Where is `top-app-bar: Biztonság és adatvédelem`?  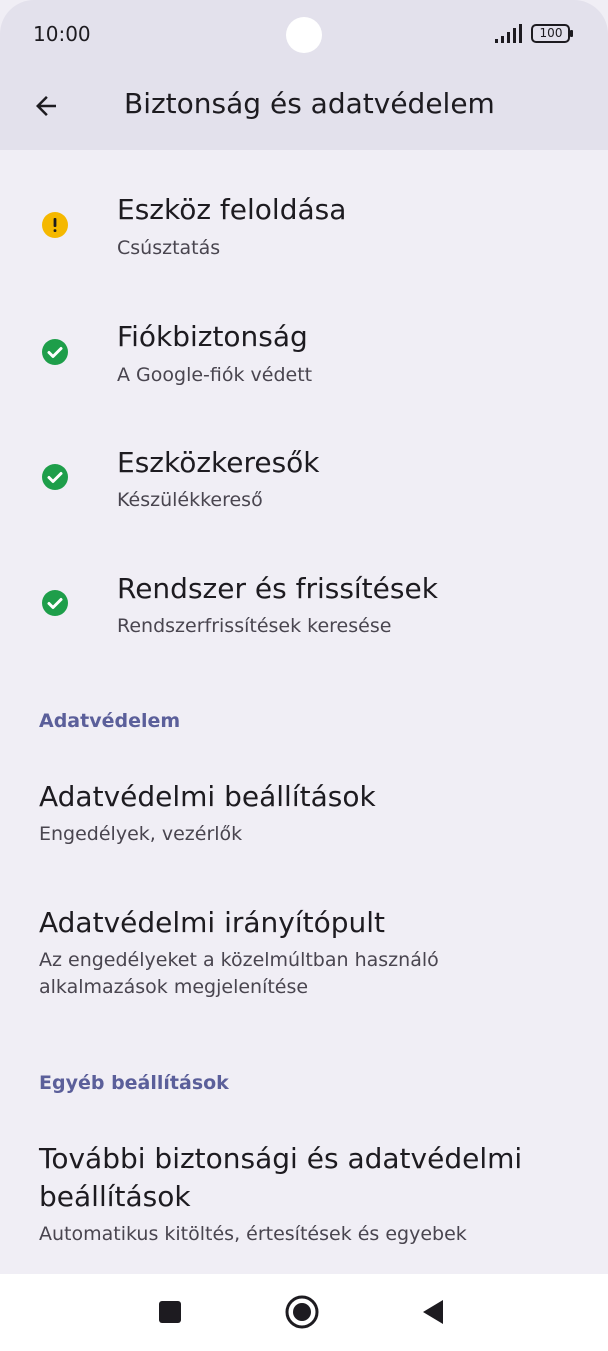 top-app-bar: Biztonság és adatvédelem is located at coordinates (304, 110).